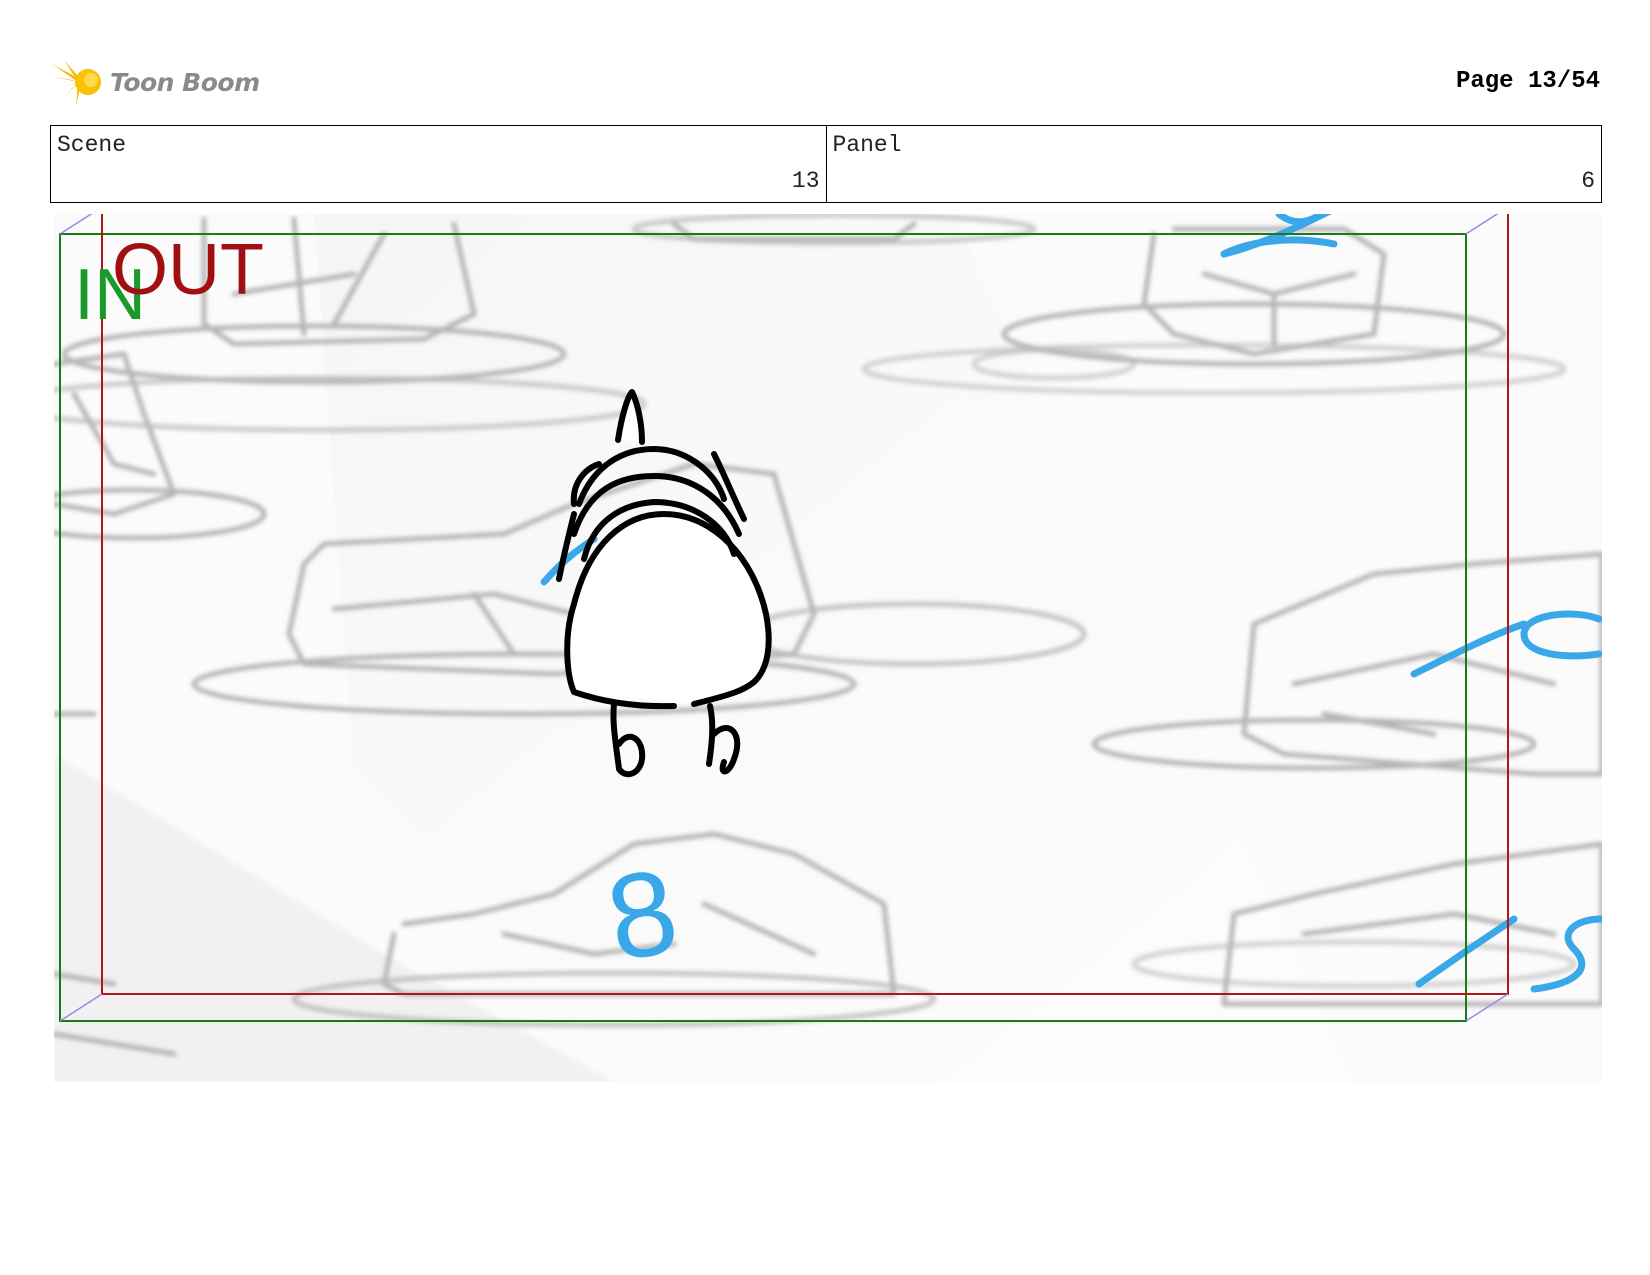 The image size is (1650, 1275). Describe the element at coordinates (1213, 164) in the screenshot. I see `panel-cell: Panel 6` at that location.